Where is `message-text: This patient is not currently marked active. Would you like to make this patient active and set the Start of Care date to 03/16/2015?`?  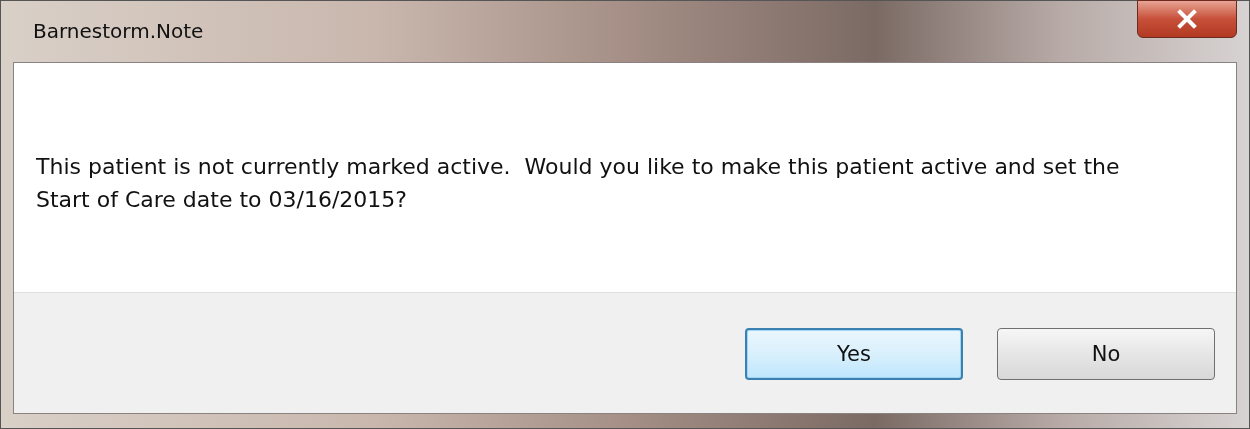
message-text: This patient is not currently marked active. Would you like to make this patient active and set the Start of Care date to 03/16/2015? is located at coordinates (578, 183).